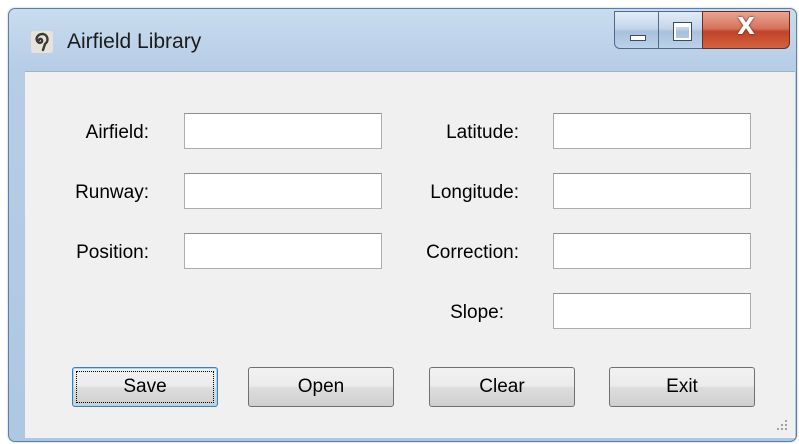 Image resolution: width=799 pixels, height=444 pixels. Describe the element at coordinates (477, 312) in the screenshot. I see `slope-label: Slope:` at that location.